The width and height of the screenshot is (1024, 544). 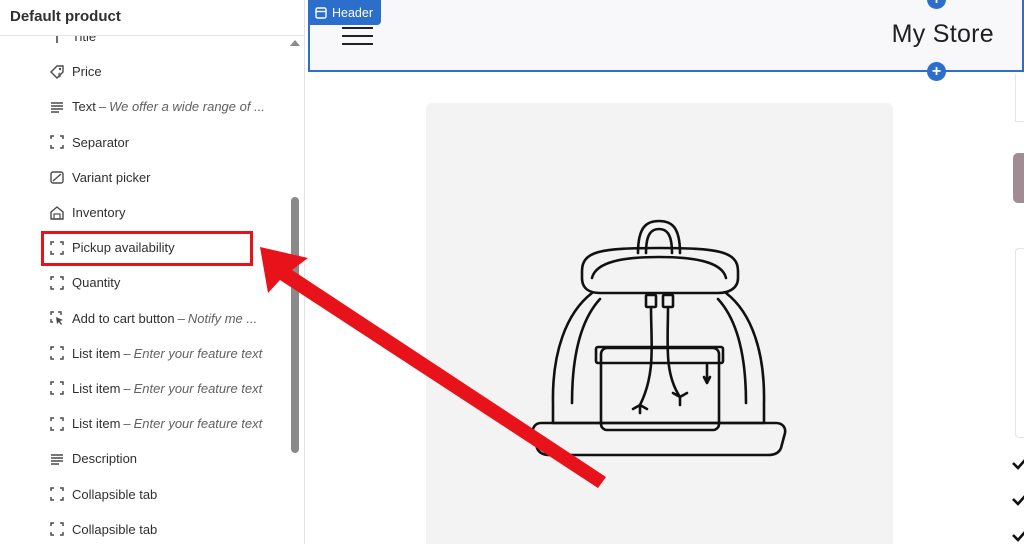 I want to click on block-item-separator: Separator, so click(x=145, y=142).